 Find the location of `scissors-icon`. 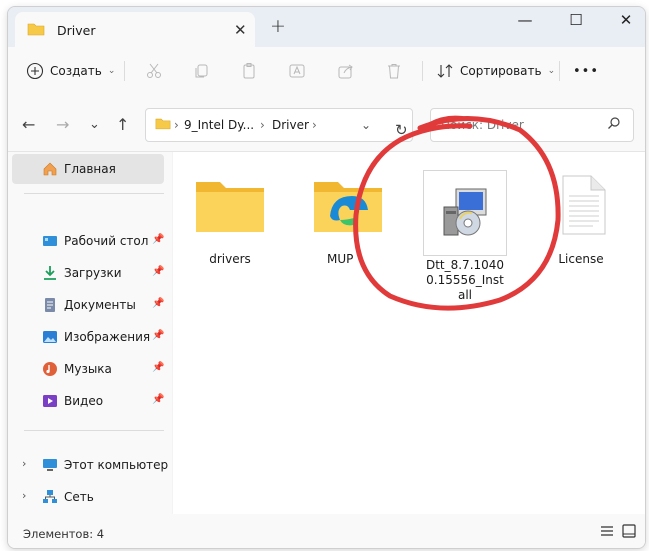

scissors-icon is located at coordinates (154, 70).